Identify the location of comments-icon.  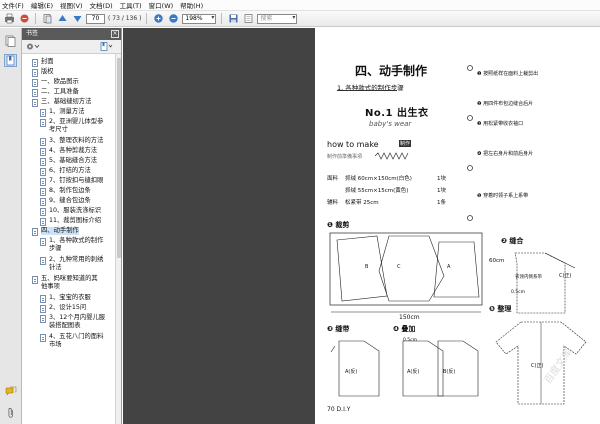
(10, 390).